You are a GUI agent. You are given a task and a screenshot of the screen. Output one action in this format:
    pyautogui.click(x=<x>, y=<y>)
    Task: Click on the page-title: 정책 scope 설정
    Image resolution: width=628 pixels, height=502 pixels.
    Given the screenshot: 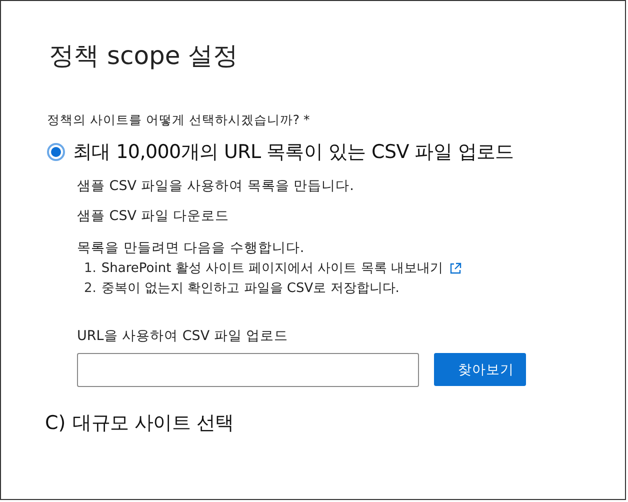 What is the action you would take?
    pyautogui.click(x=144, y=56)
    